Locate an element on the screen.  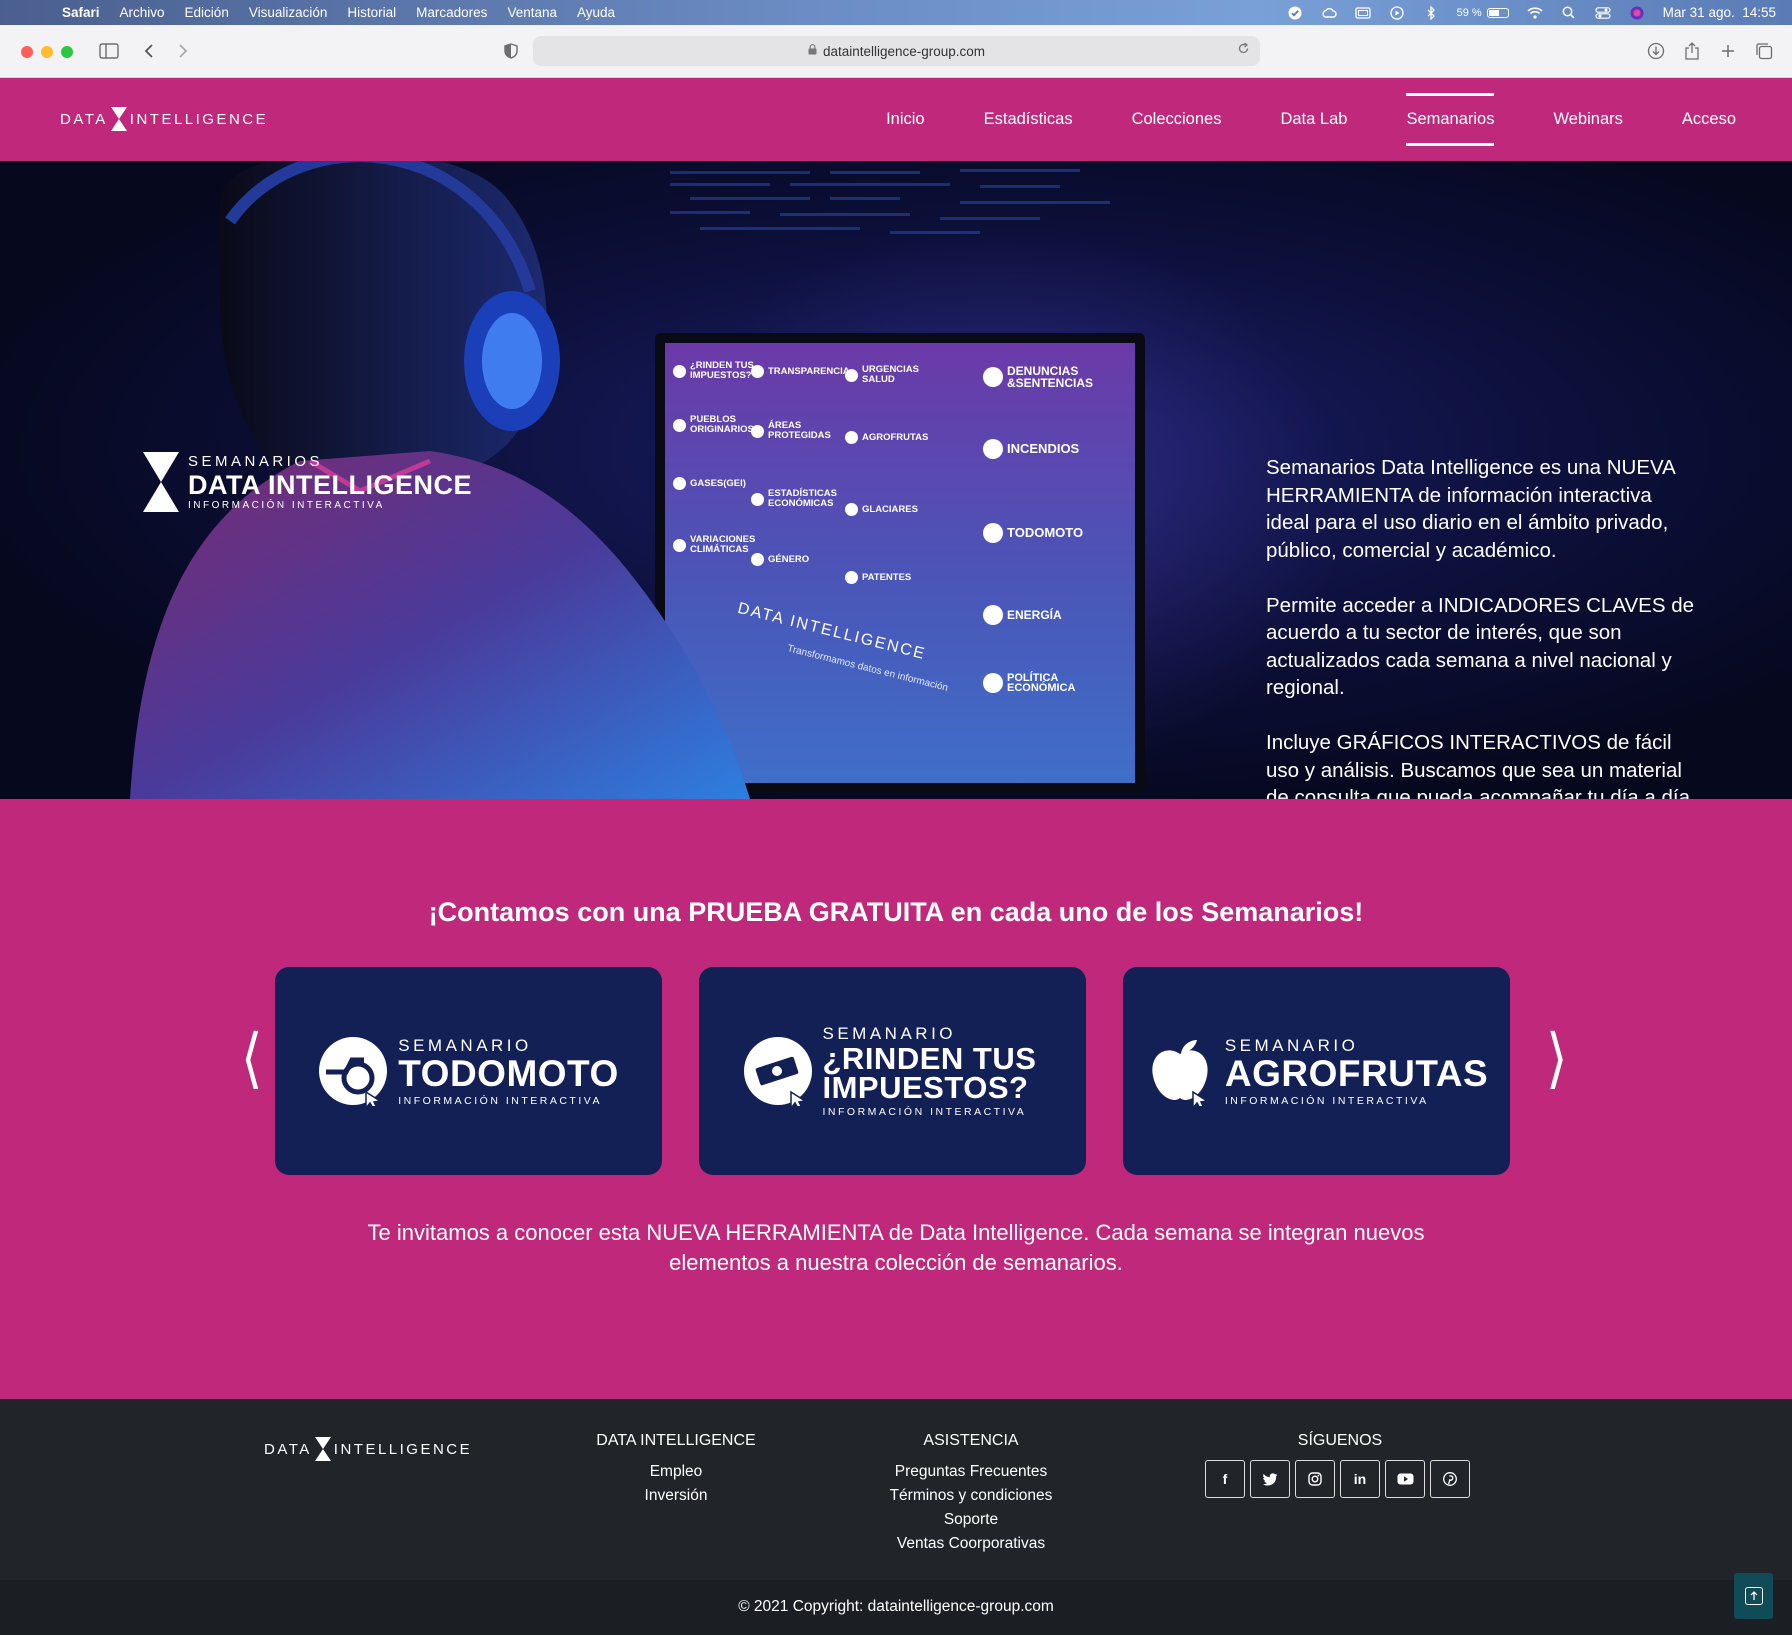
footer-col-title: ASISTENCIA is located at coordinates (971, 1440).